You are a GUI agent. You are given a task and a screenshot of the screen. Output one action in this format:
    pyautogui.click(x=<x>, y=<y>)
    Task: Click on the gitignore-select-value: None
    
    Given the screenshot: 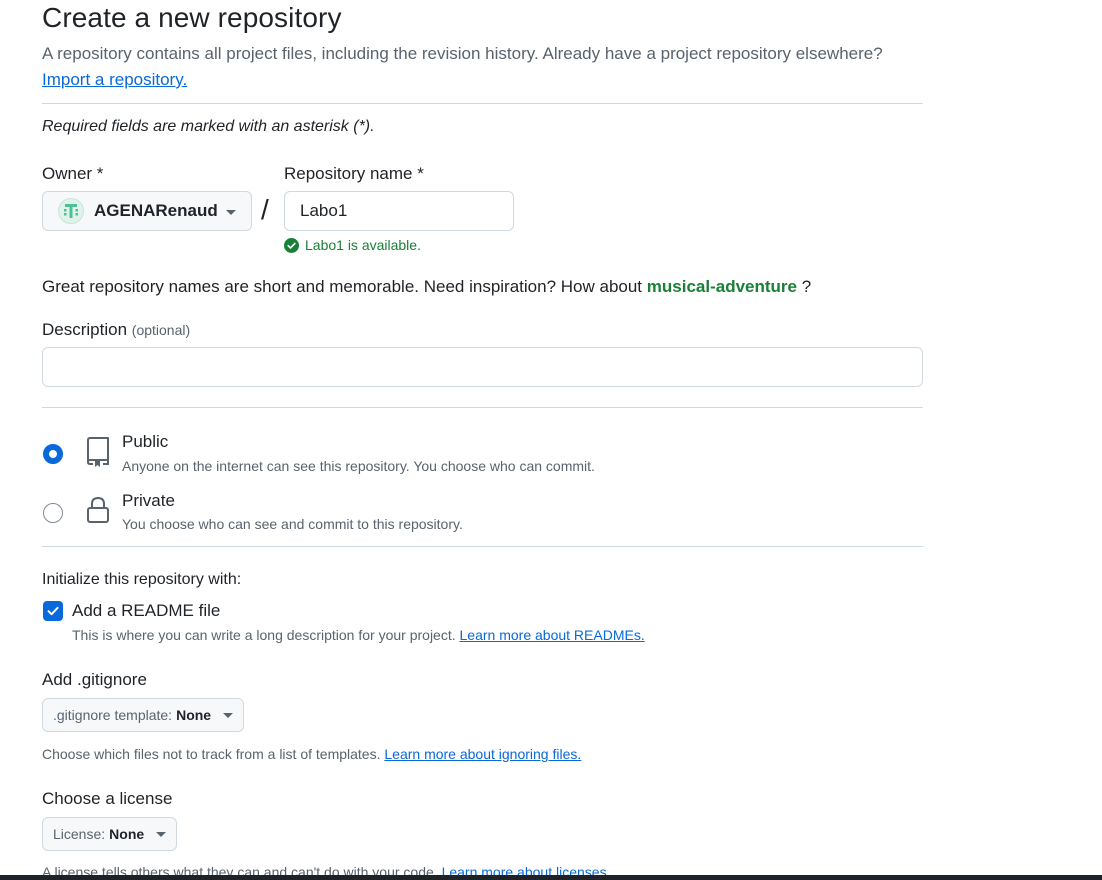 What is the action you would take?
    pyautogui.click(x=194, y=715)
    